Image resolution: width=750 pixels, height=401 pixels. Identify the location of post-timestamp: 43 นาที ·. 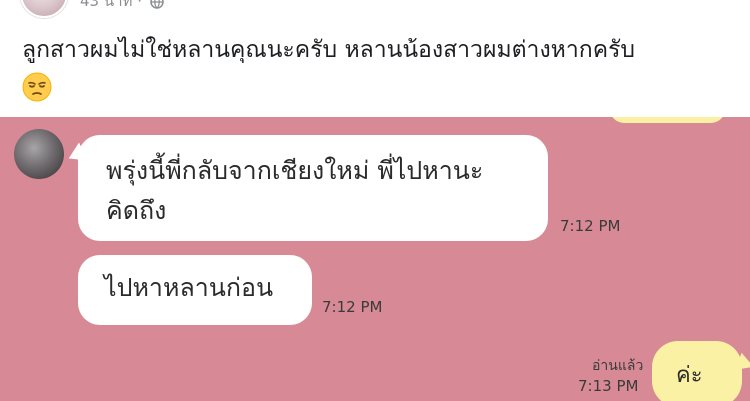
(122, 5).